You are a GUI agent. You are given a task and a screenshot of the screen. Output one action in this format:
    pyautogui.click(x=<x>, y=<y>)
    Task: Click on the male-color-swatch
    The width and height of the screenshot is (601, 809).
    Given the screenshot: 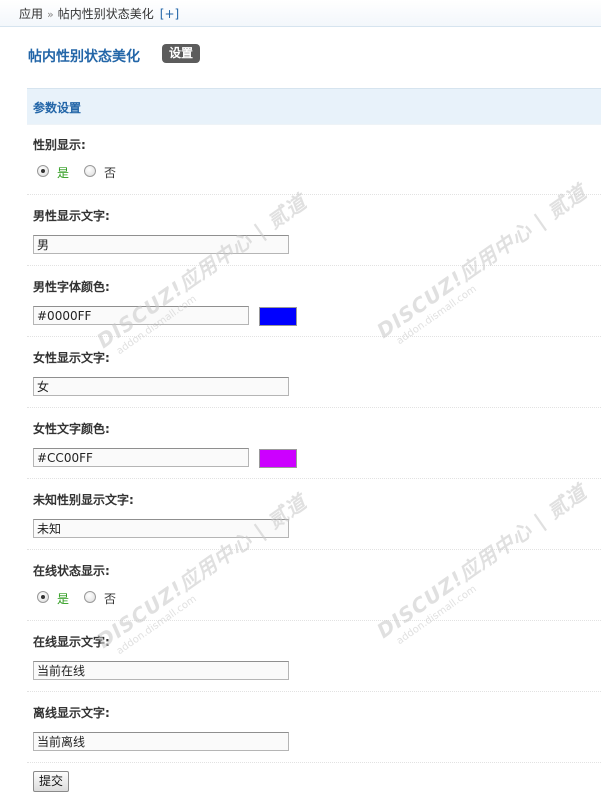 What is the action you would take?
    pyautogui.click(x=278, y=316)
    